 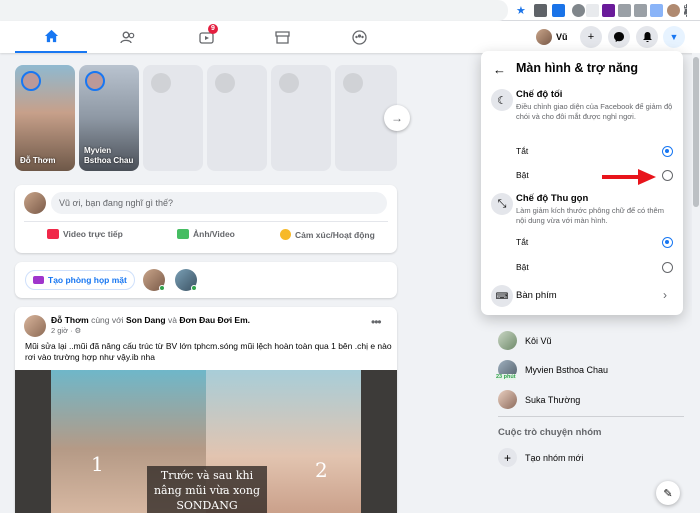 What do you see at coordinates (673, 10) in the screenshot?
I see `browser-avatar-icon` at bounding box center [673, 10].